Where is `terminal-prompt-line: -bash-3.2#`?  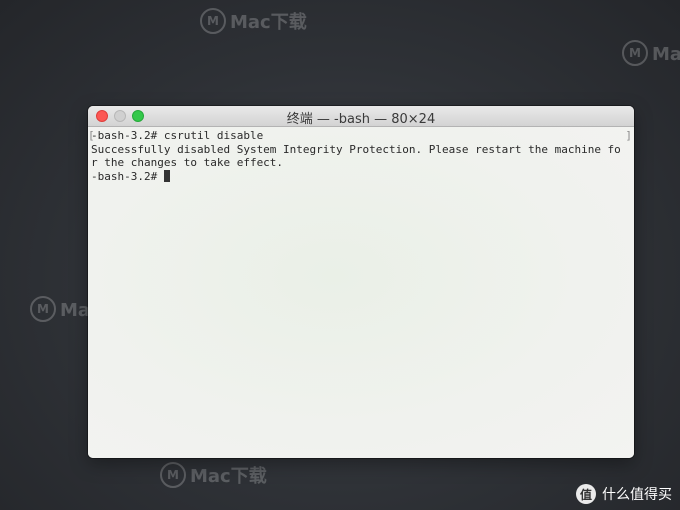 terminal-prompt-line: -bash-3.2# is located at coordinates (361, 176).